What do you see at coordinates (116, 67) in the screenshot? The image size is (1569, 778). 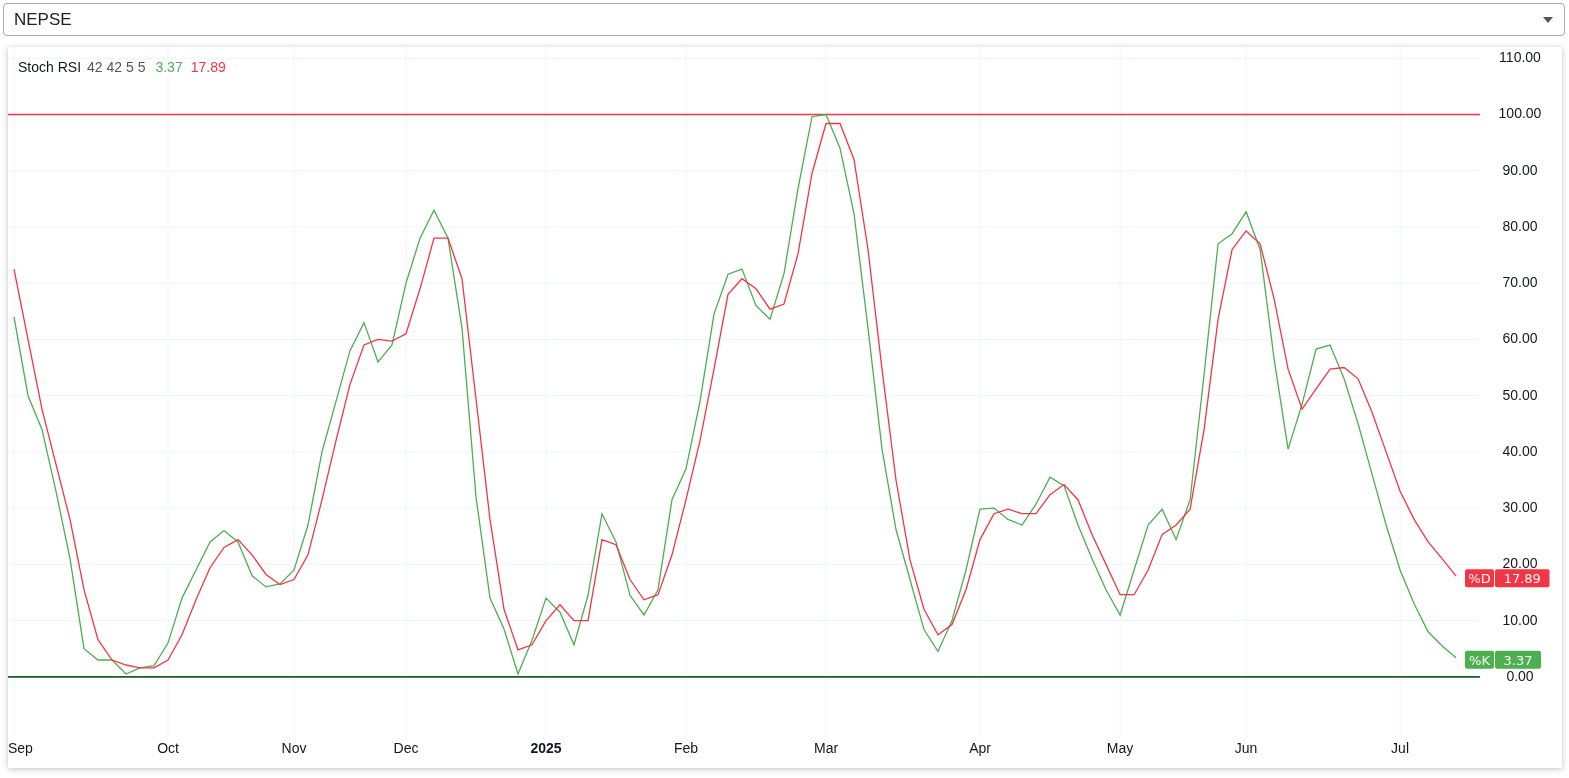 I see `indicator-params: 42 42 5 5` at bounding box center [116, 67].